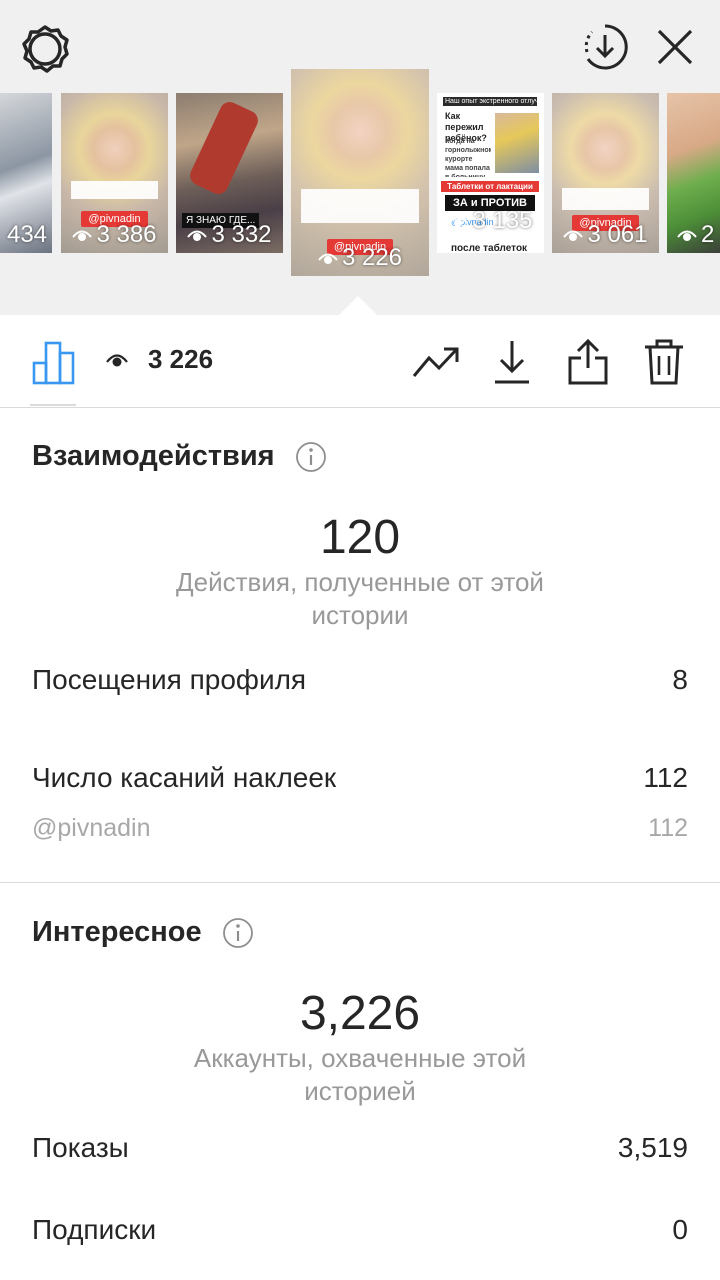 The height and width of the screenshot is (1280, 720). I want to click on story-views: 3 226, so click(360, 258).